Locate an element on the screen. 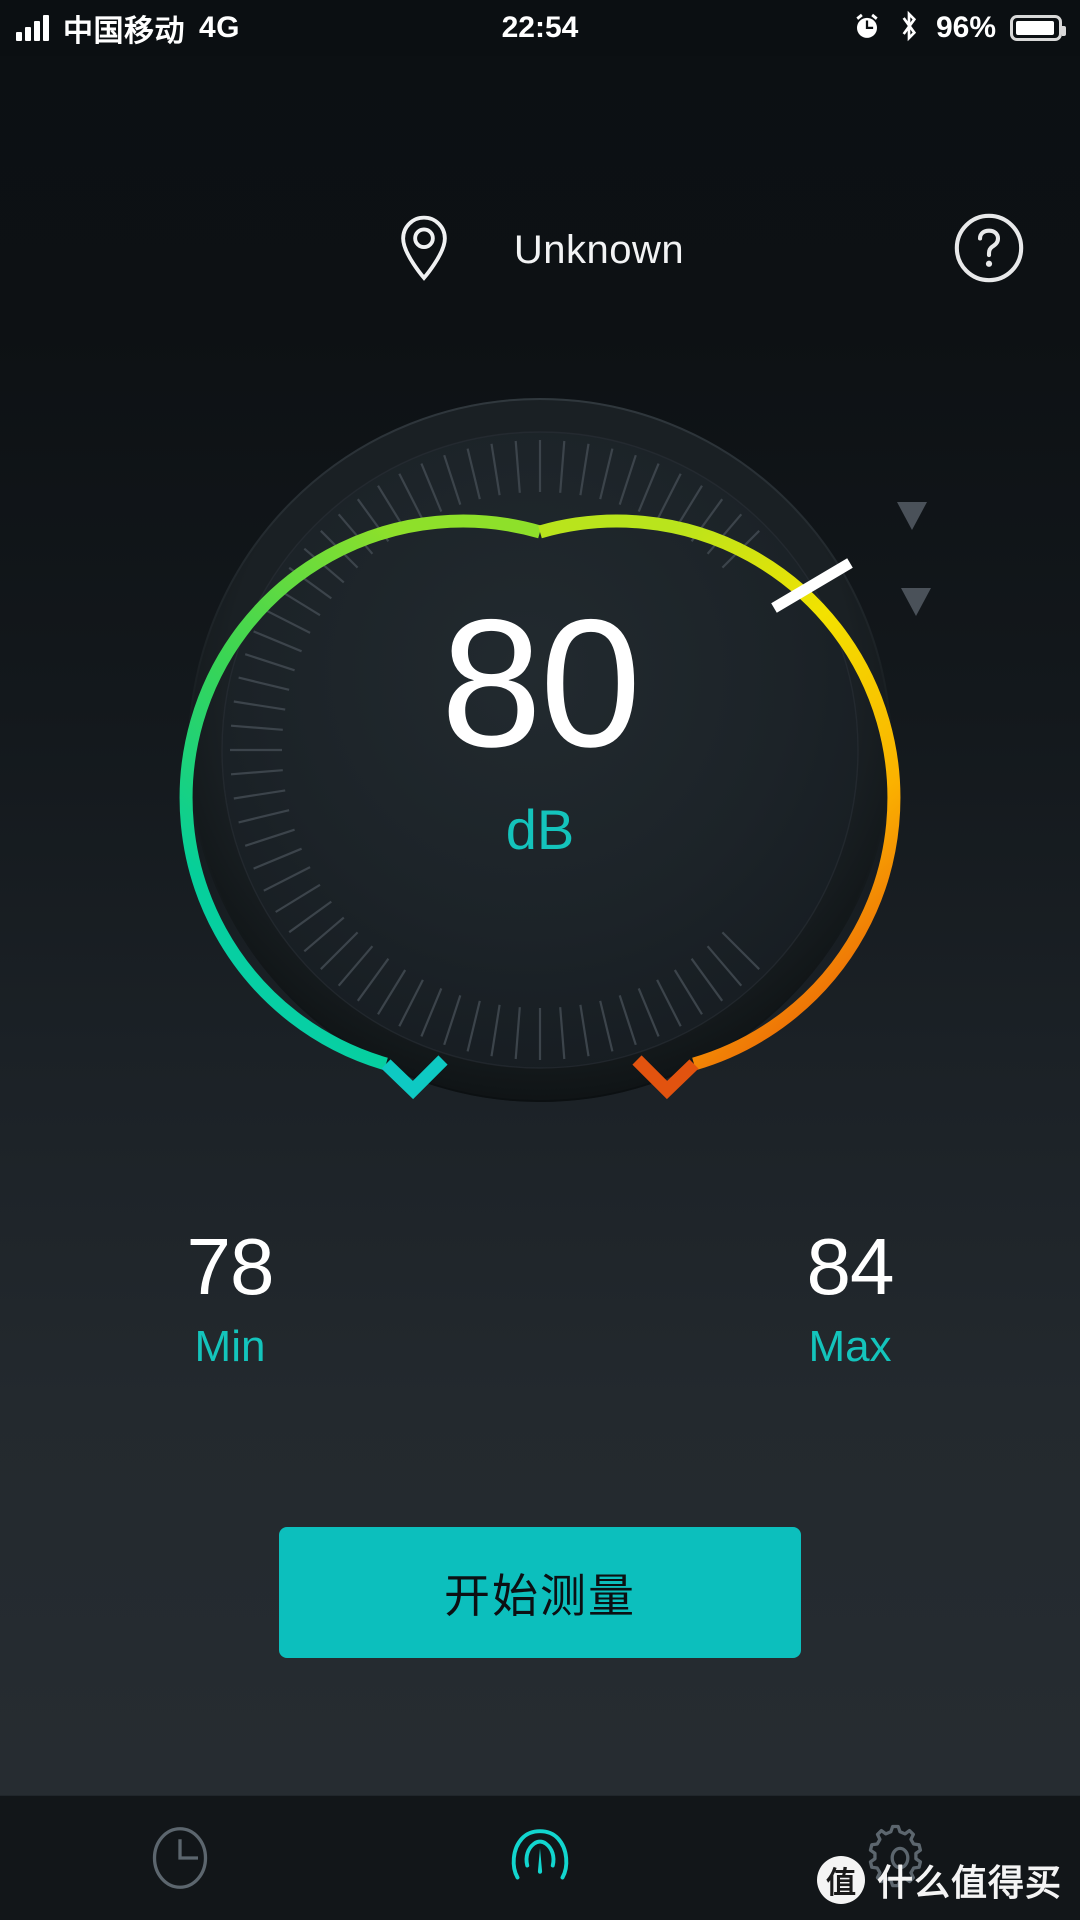  gauge-value: 80 is located at coordinates (540, 683).